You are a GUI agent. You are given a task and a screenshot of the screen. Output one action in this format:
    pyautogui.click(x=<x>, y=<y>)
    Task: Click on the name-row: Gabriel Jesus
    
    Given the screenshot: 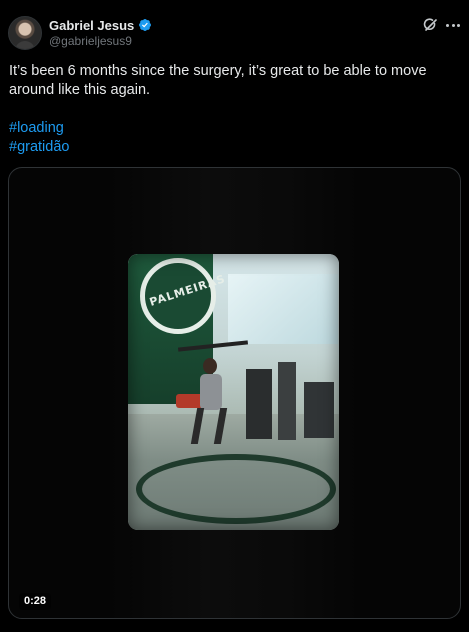 What is the action you would take?
    pyautogui.click(x=100, y=25)
    